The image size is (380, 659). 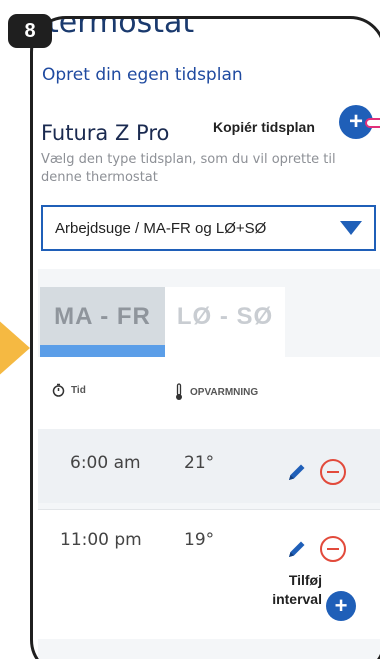 I want to click on schedule-type-value: Arbejdsuge / MA-FR og LØ+SØ, so click(x=161, y=228).